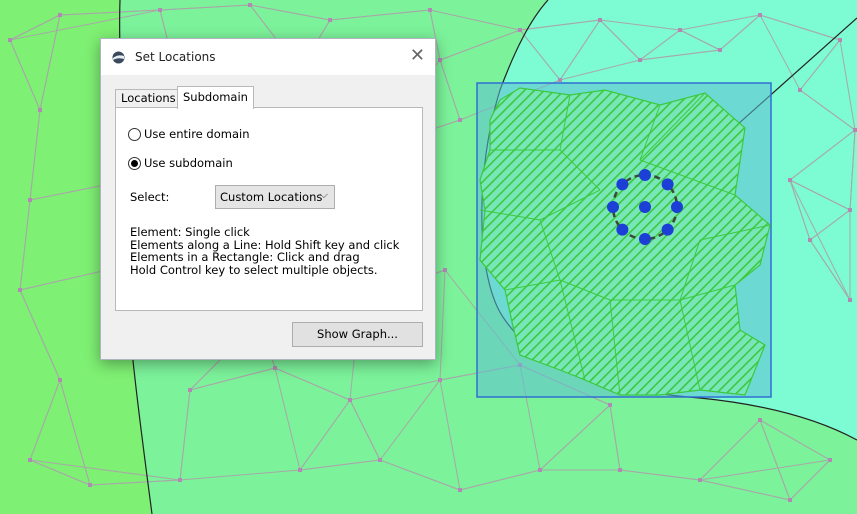 The height and width of the screenshot is (514, 857). What do you see at coordinates (197, 134) in the screenshot?
I see `use-entire-domain-label: Use entire domain` at bounding box center [197, 134].